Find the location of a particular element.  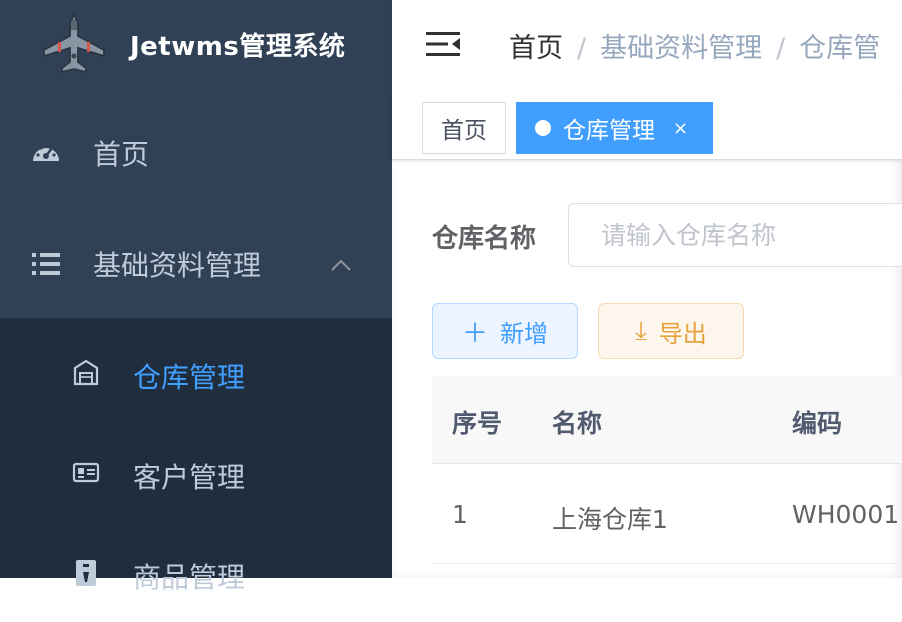

breadcrumb-basic-data: 基础资料管理 is located at coordinates (681, 48).